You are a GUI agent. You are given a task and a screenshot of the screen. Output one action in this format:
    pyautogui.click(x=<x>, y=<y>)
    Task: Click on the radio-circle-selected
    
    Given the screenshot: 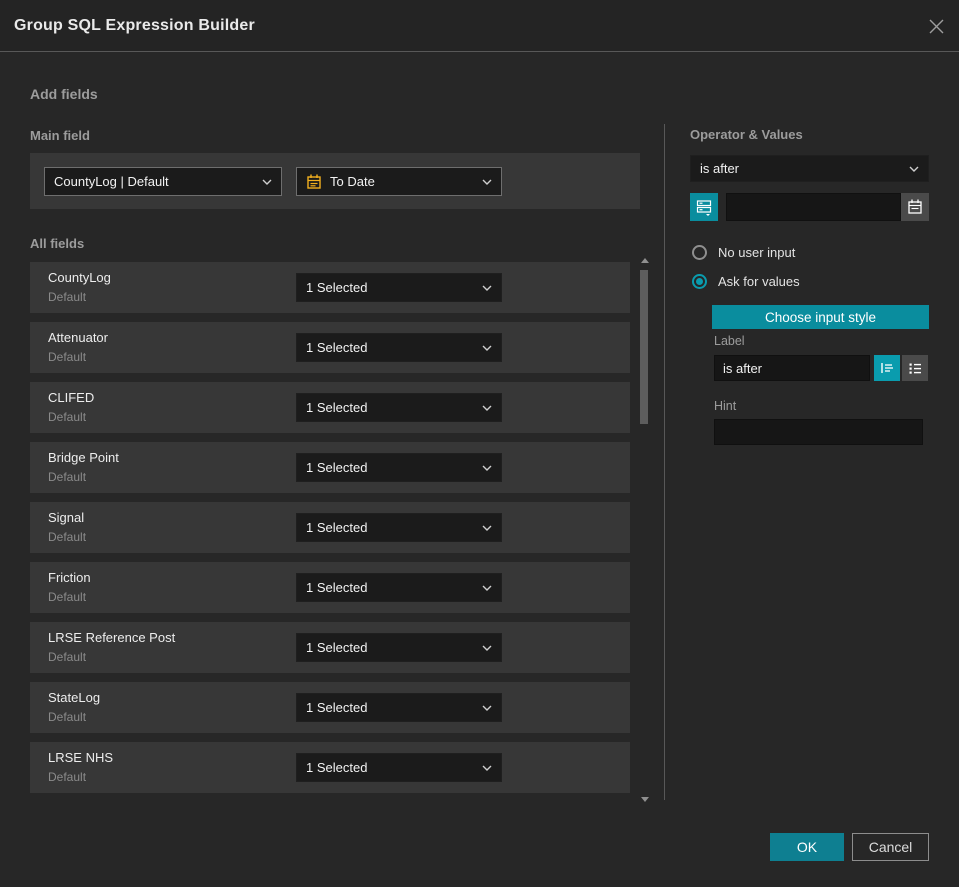 What is the action you would take?
    pyautogui.click(x=699, y=281)
    